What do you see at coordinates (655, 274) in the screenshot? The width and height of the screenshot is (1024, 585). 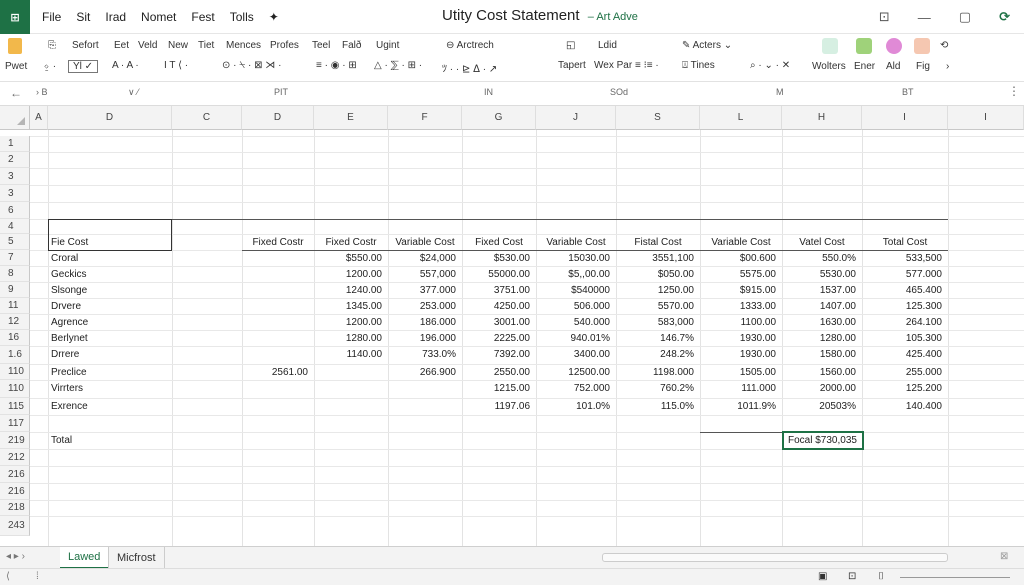 I see `table-cell: $050.00` at bounding box center [655, 274].